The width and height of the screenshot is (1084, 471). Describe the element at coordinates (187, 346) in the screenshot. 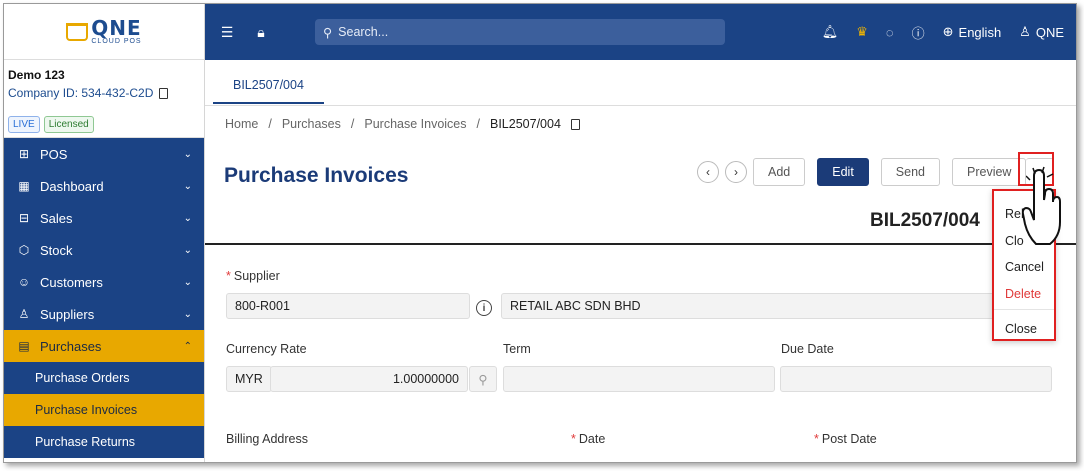

I see `chevron-up-icon: ⌃` at that location.